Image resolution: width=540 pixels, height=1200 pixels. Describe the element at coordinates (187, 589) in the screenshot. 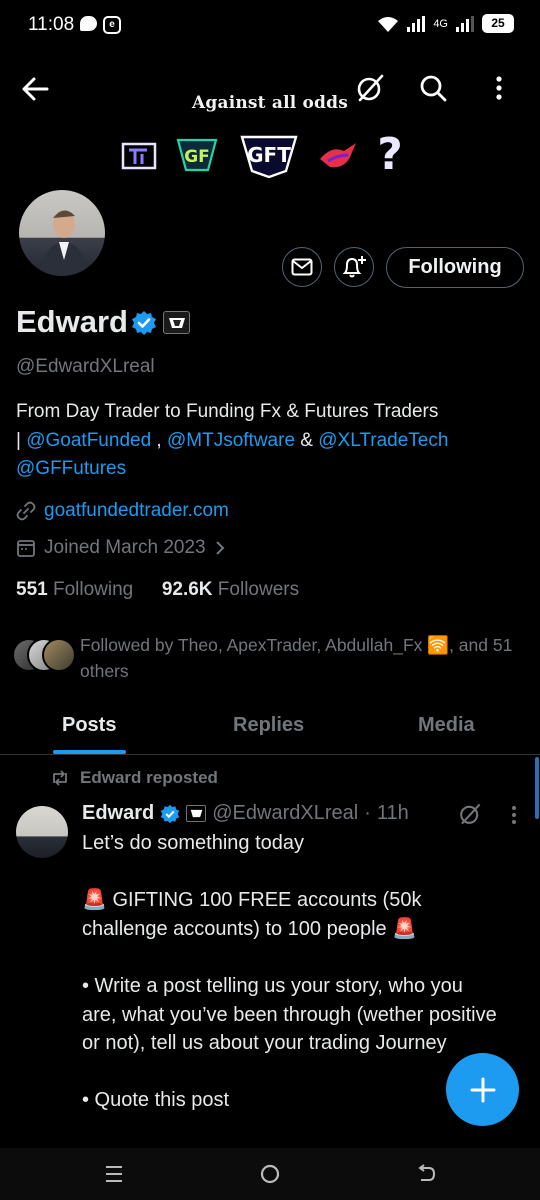

I see `followers-count: 92.6K` at that location.